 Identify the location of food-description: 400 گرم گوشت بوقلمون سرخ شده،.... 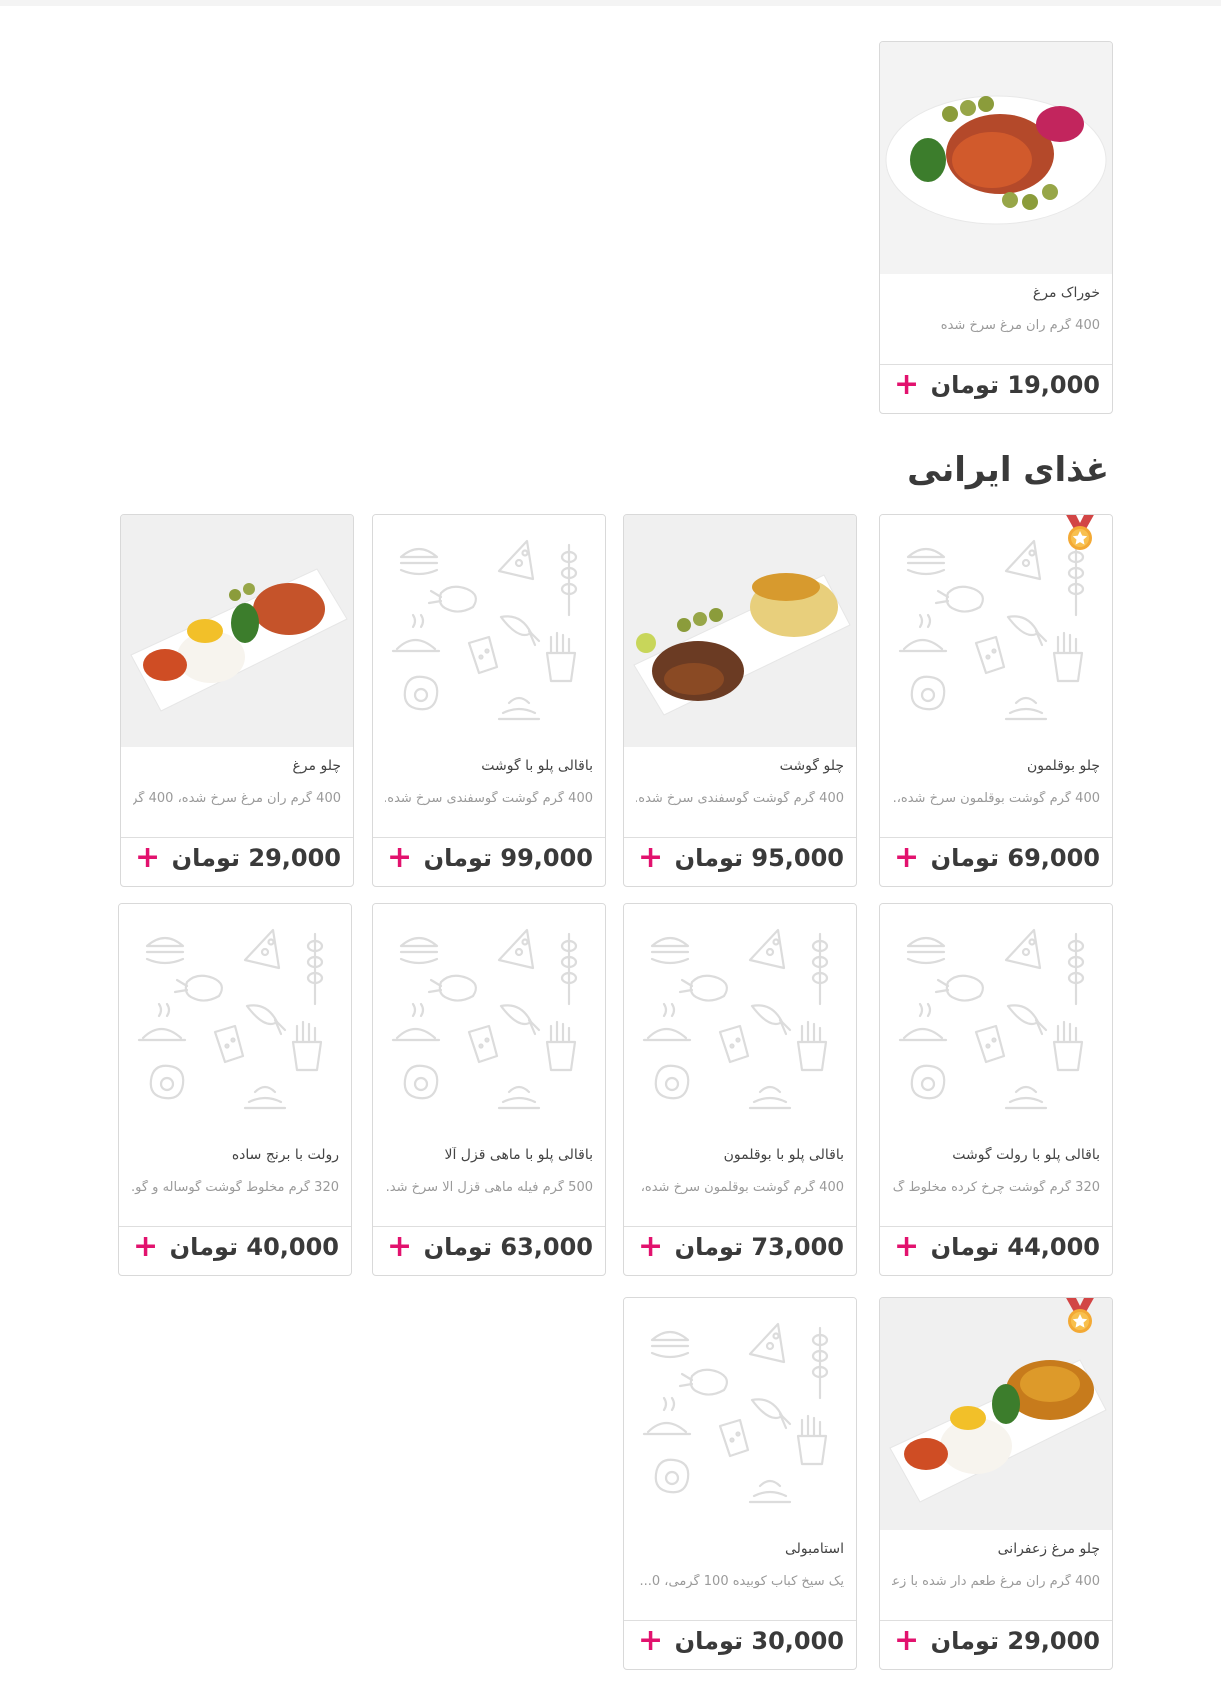
(996, 798).